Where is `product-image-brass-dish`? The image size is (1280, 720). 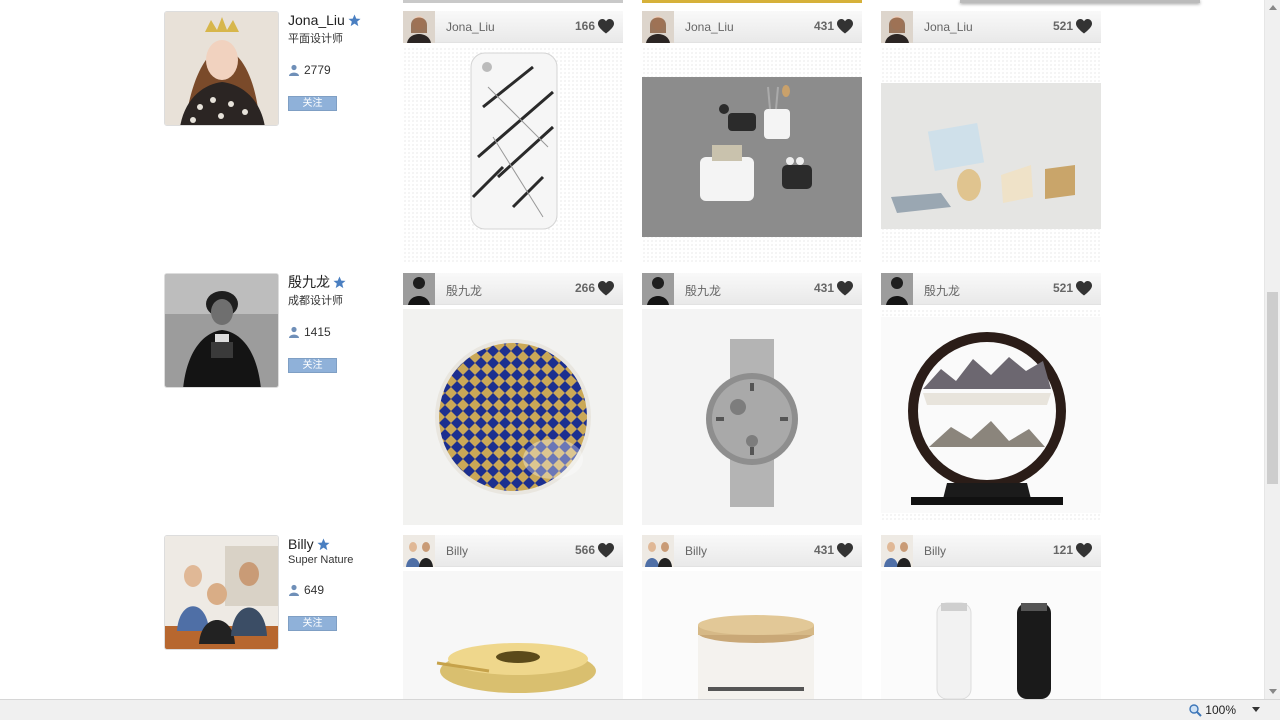 product-image-brass-dish is located at coordinates (513, 635).